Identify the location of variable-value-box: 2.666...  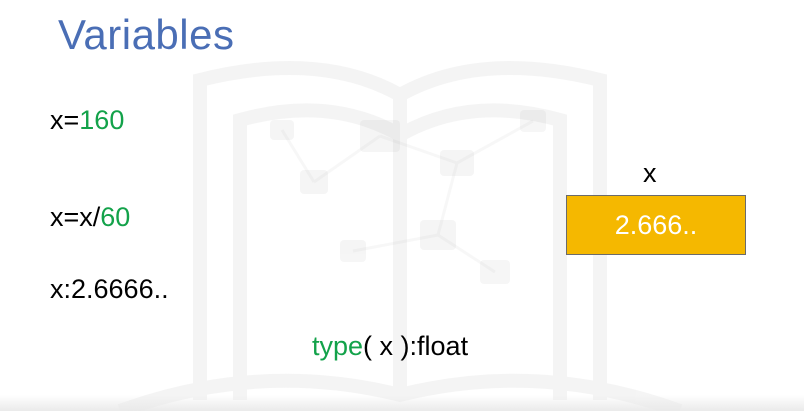
(656, 225).